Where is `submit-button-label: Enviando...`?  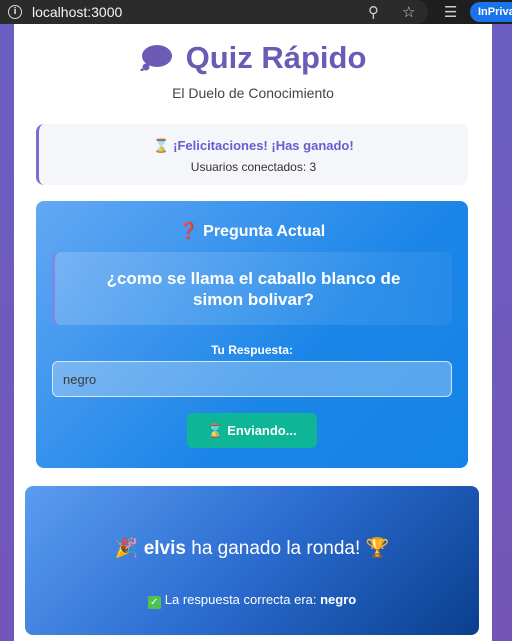
submit-button-label: Enviando... is located at coordinates (262, 430).